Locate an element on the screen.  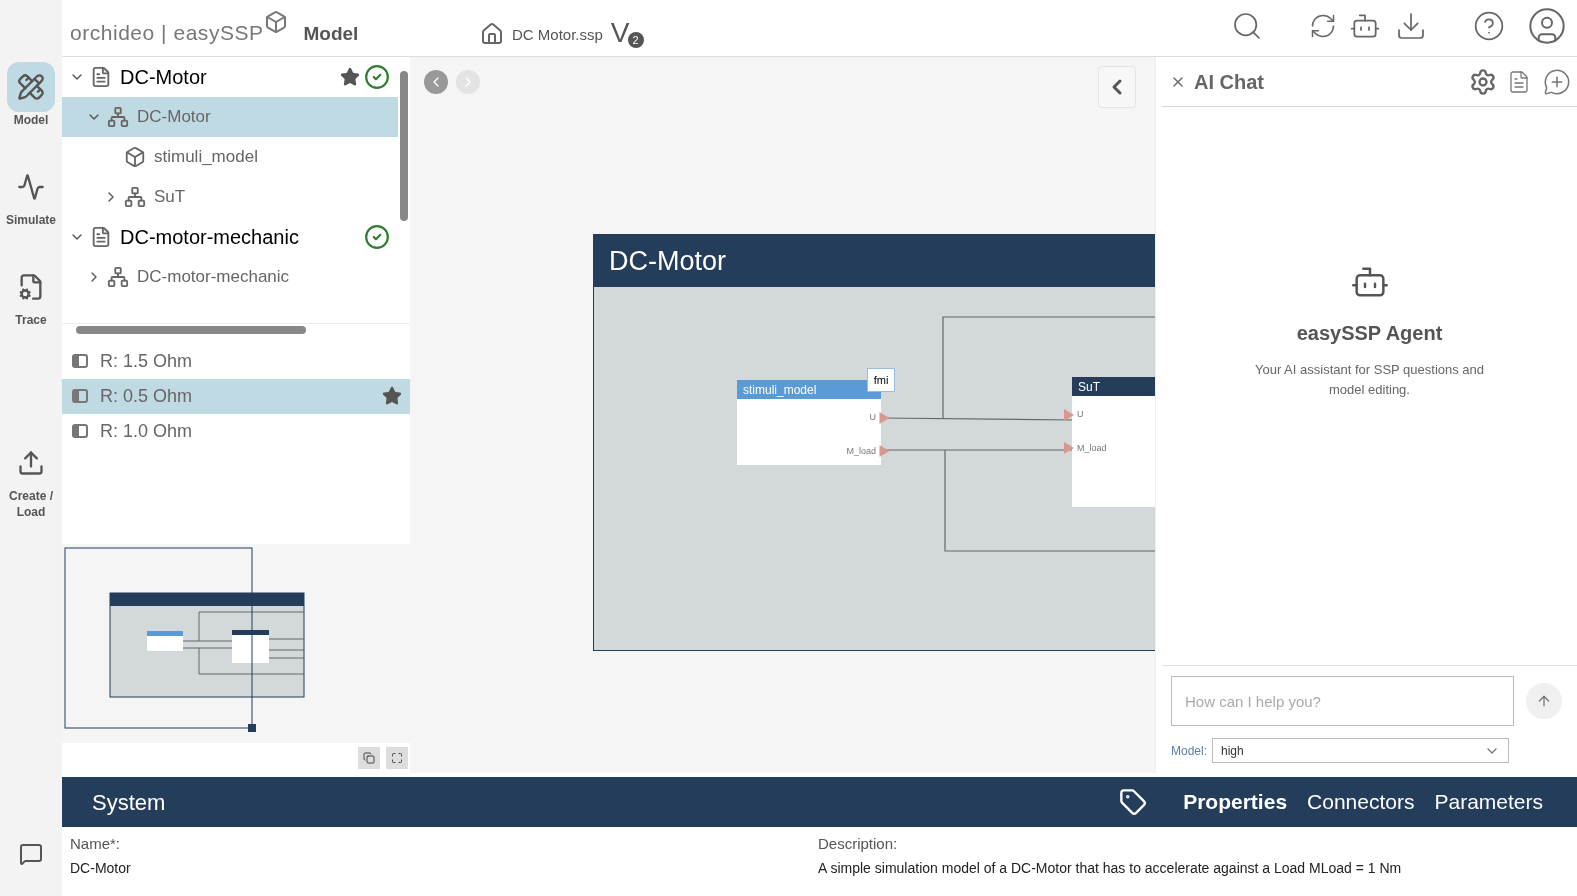
field-label: Description: is located at coordinates (858, 844).